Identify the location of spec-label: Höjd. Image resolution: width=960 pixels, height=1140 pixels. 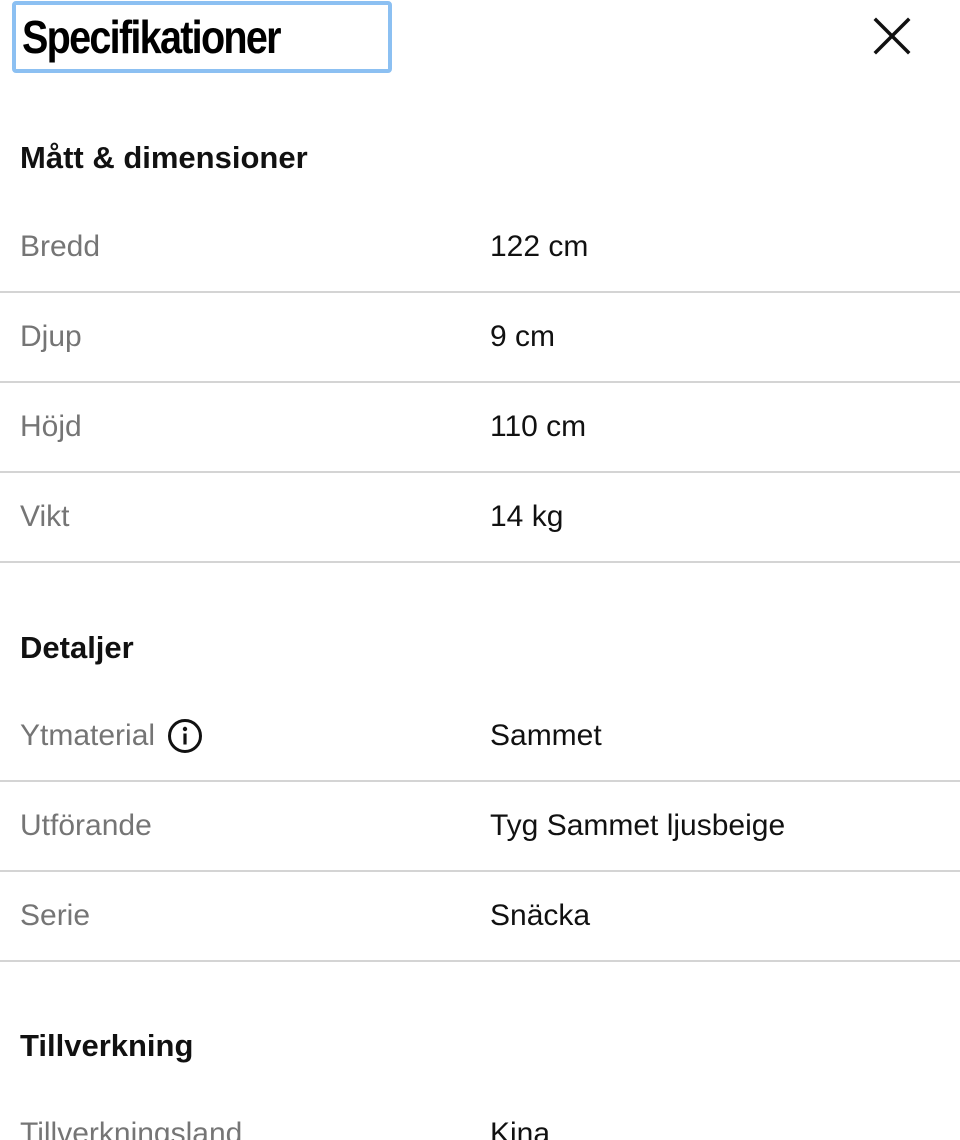
(51, 426).